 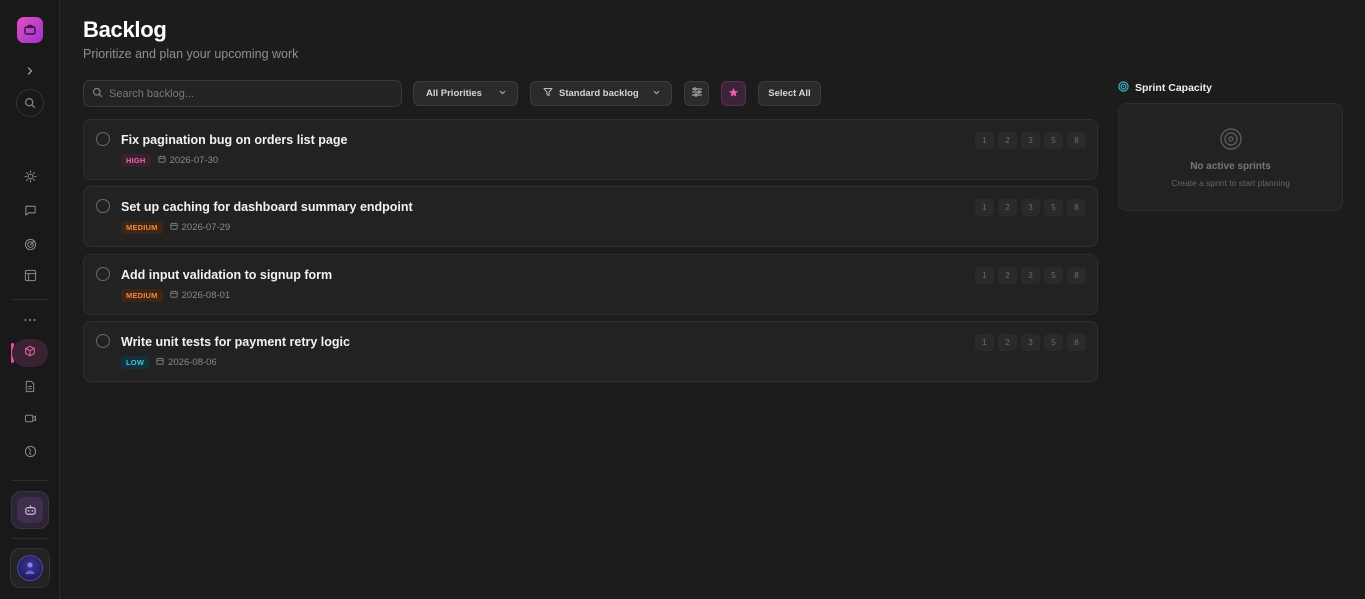 I want to click on cube-icon, so click(x=30, y=353).